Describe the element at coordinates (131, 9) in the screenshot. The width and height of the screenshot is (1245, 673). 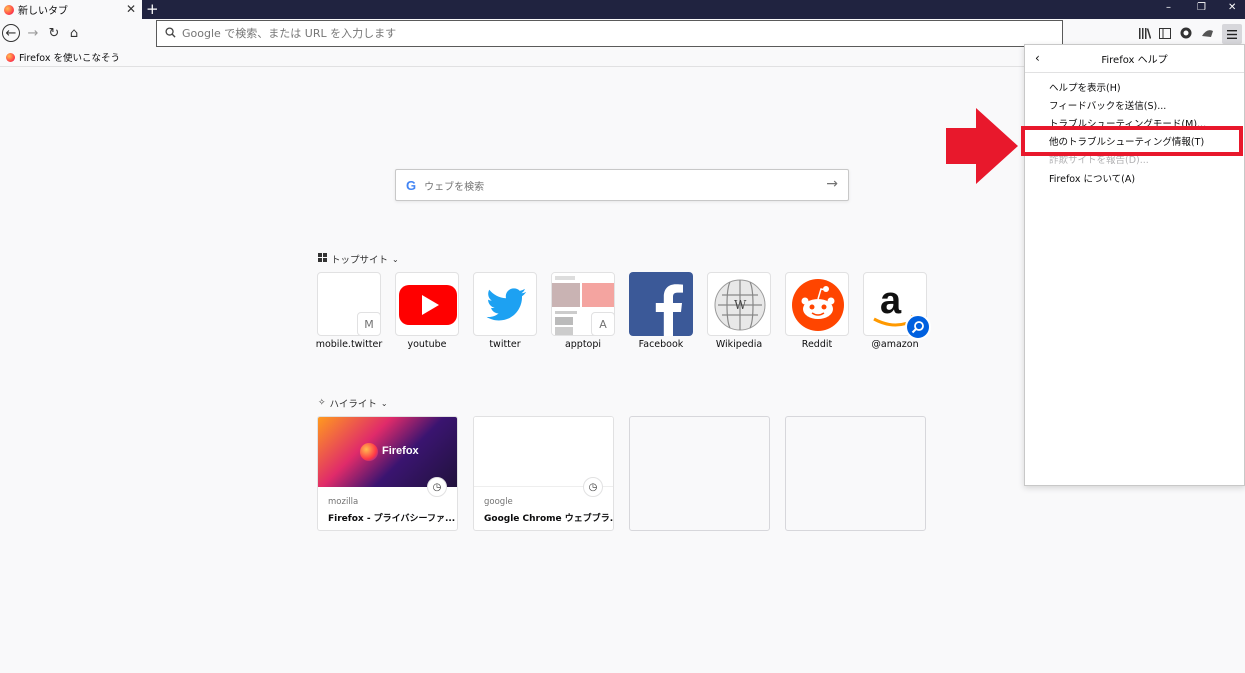
I see `tab-close-icon: ✕` at that location.